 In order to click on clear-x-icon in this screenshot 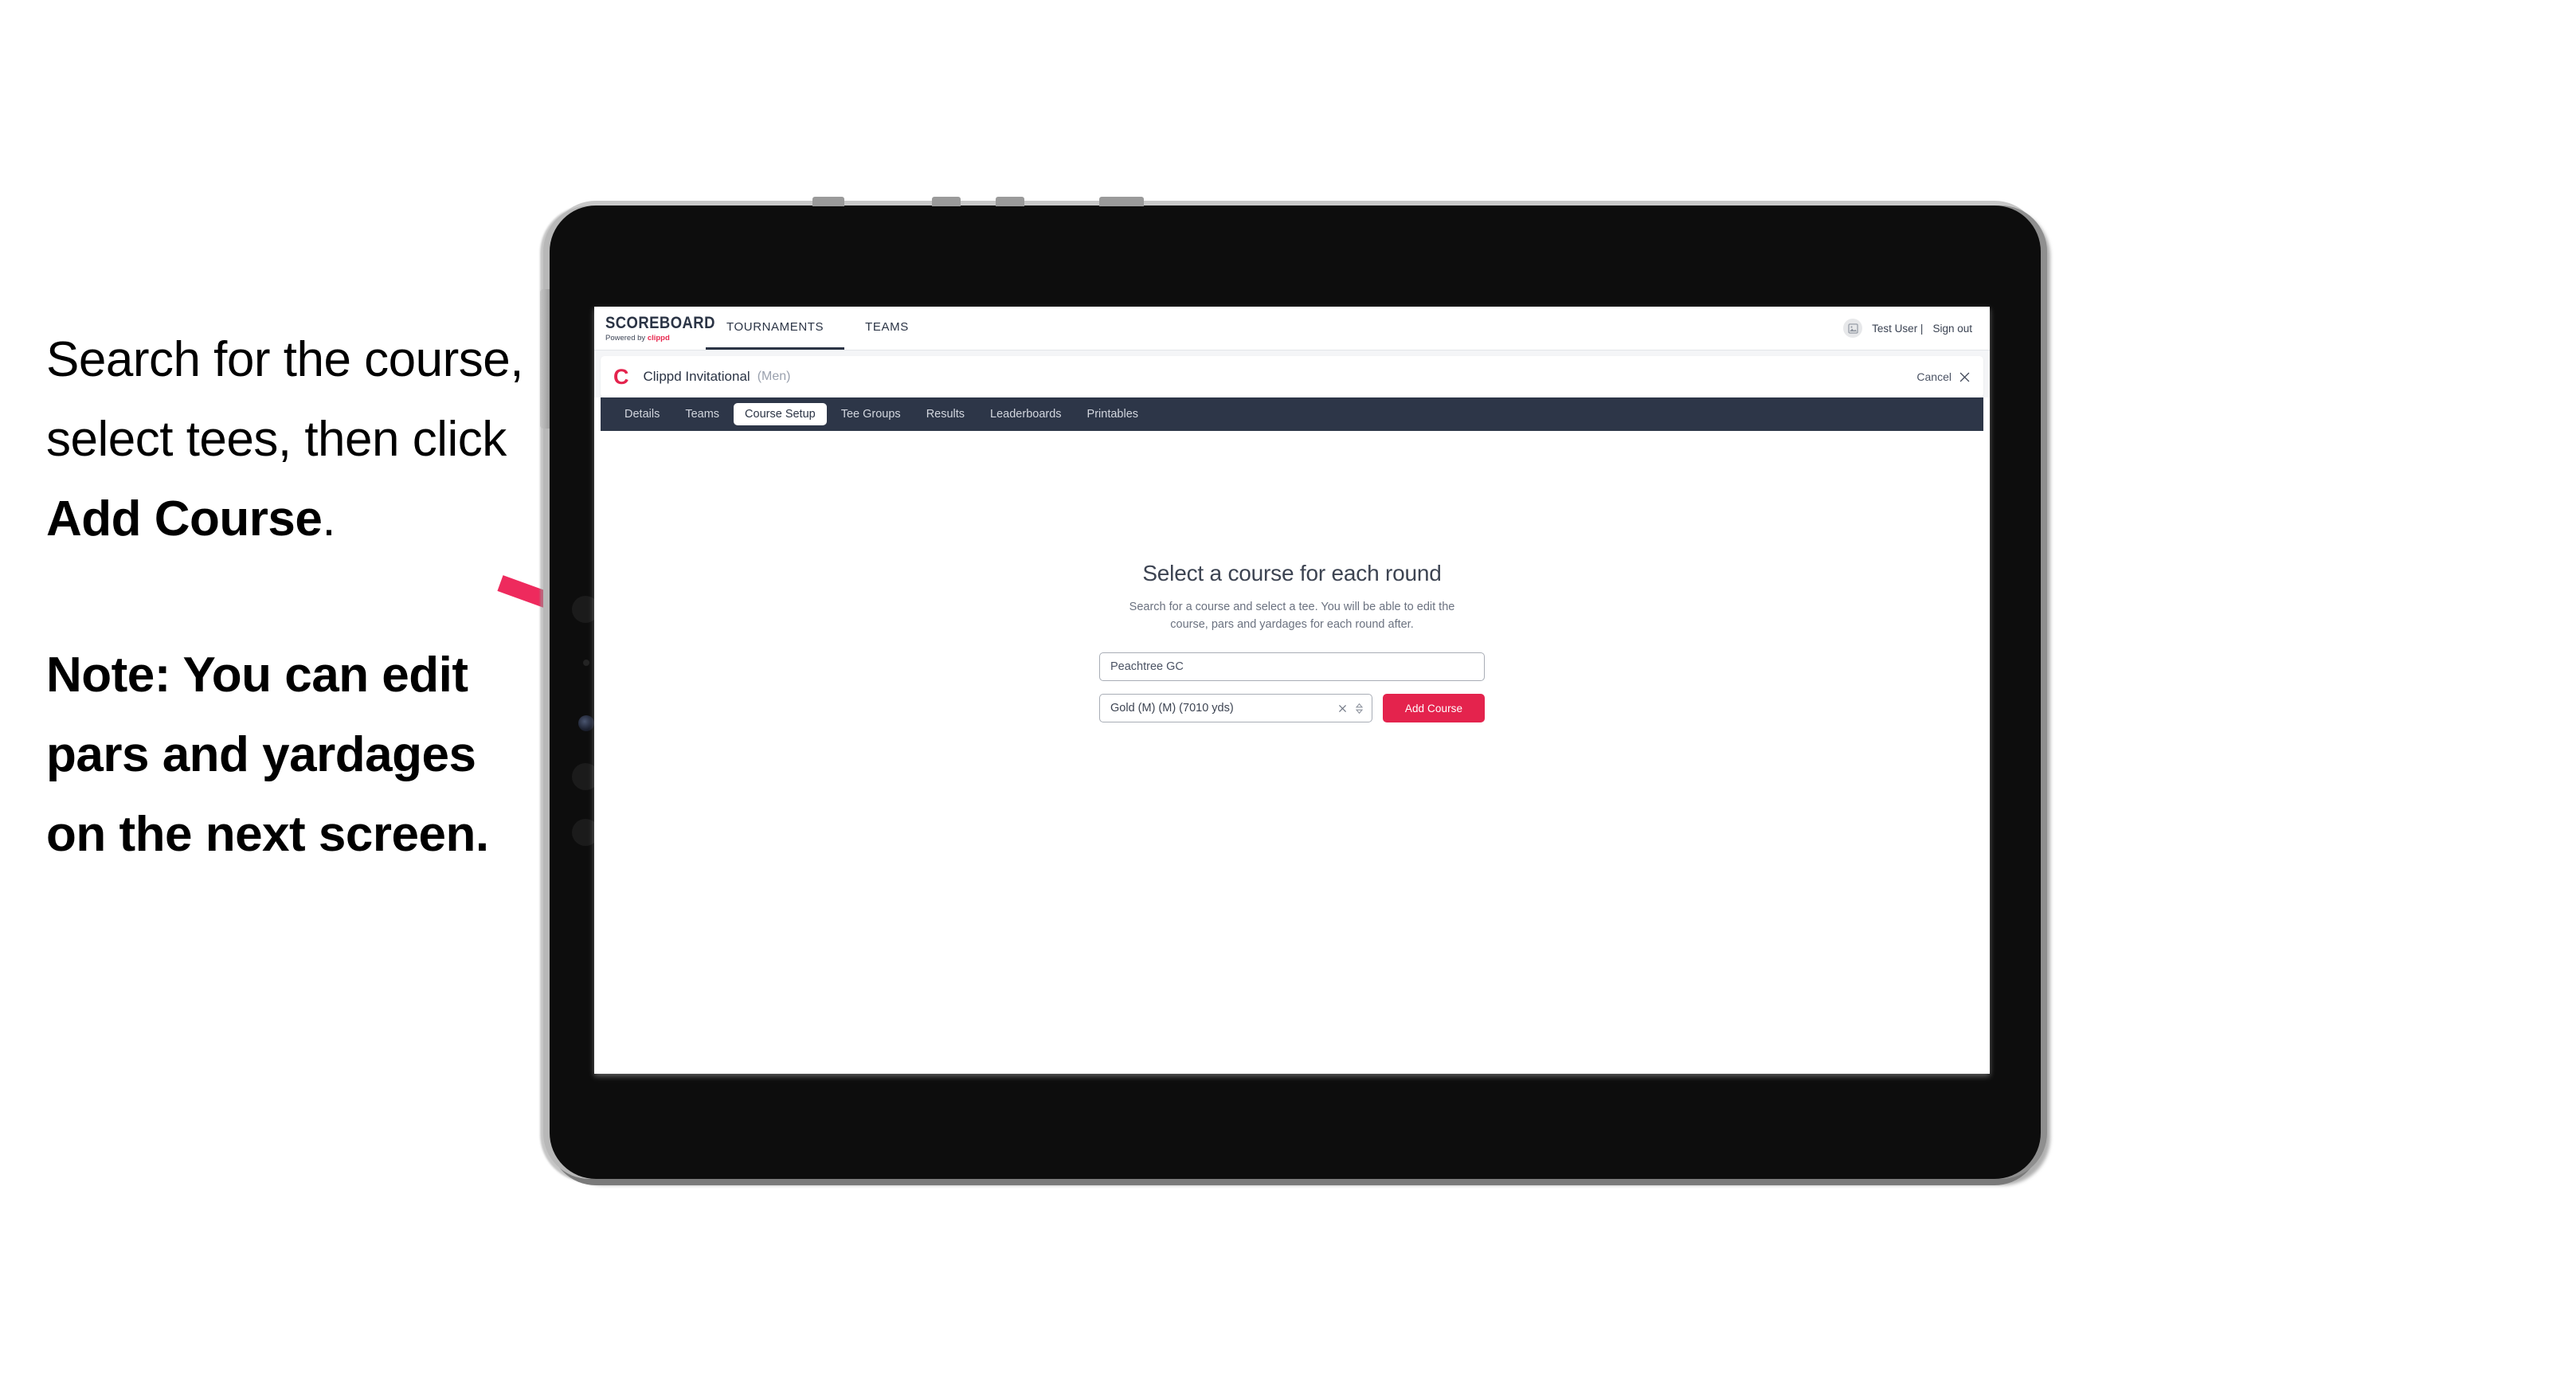, I will do `click(1342, 708)`.